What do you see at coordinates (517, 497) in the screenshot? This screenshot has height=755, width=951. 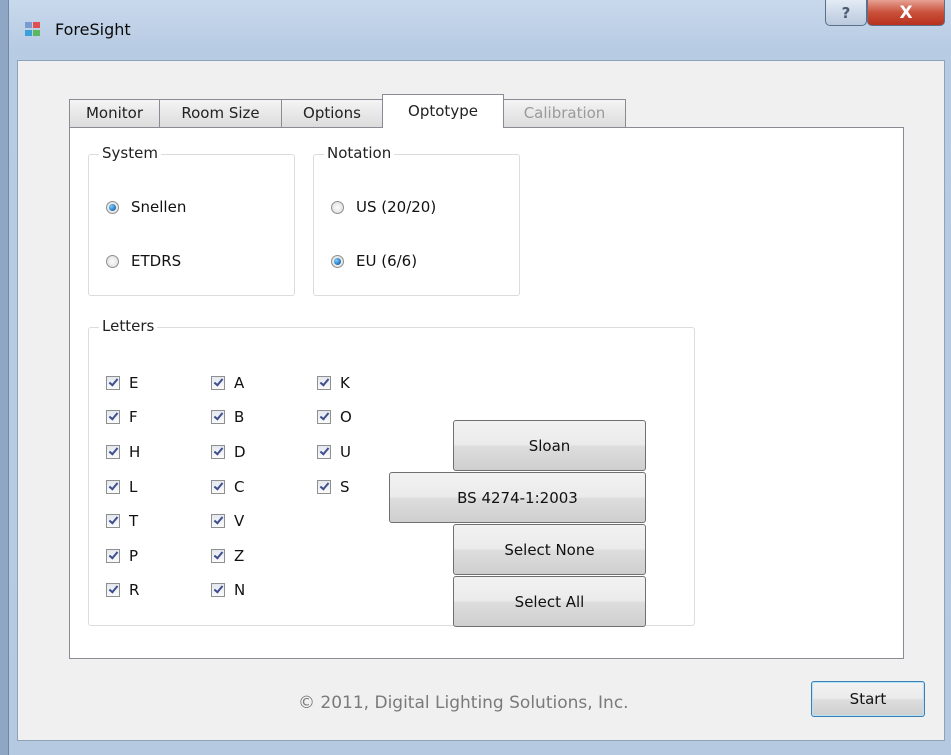 I see `bs-4274-button: BS 4274-1:2003` at bounding box center [517, 497].